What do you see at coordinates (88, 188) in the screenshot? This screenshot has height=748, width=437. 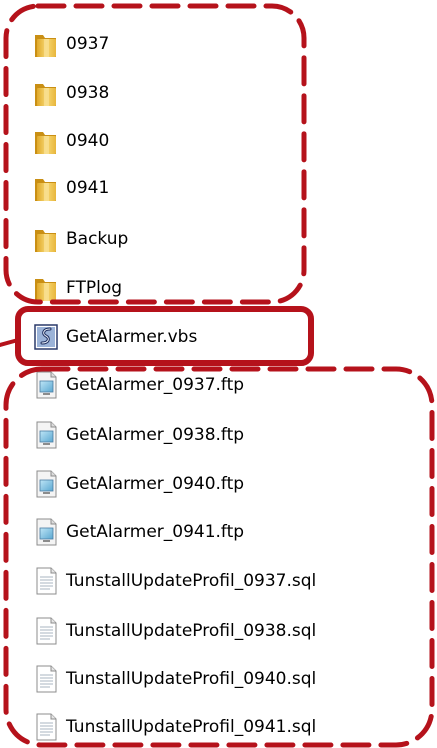 I see `item-label: 0941` at bounding box center [88, 188].